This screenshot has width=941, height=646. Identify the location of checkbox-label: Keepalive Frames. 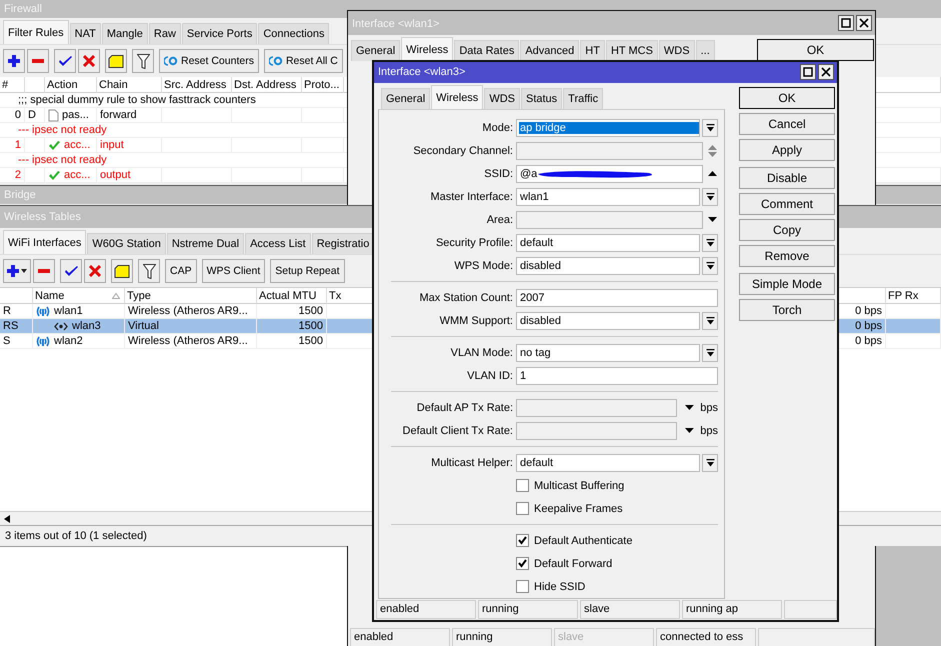
(578, 508).